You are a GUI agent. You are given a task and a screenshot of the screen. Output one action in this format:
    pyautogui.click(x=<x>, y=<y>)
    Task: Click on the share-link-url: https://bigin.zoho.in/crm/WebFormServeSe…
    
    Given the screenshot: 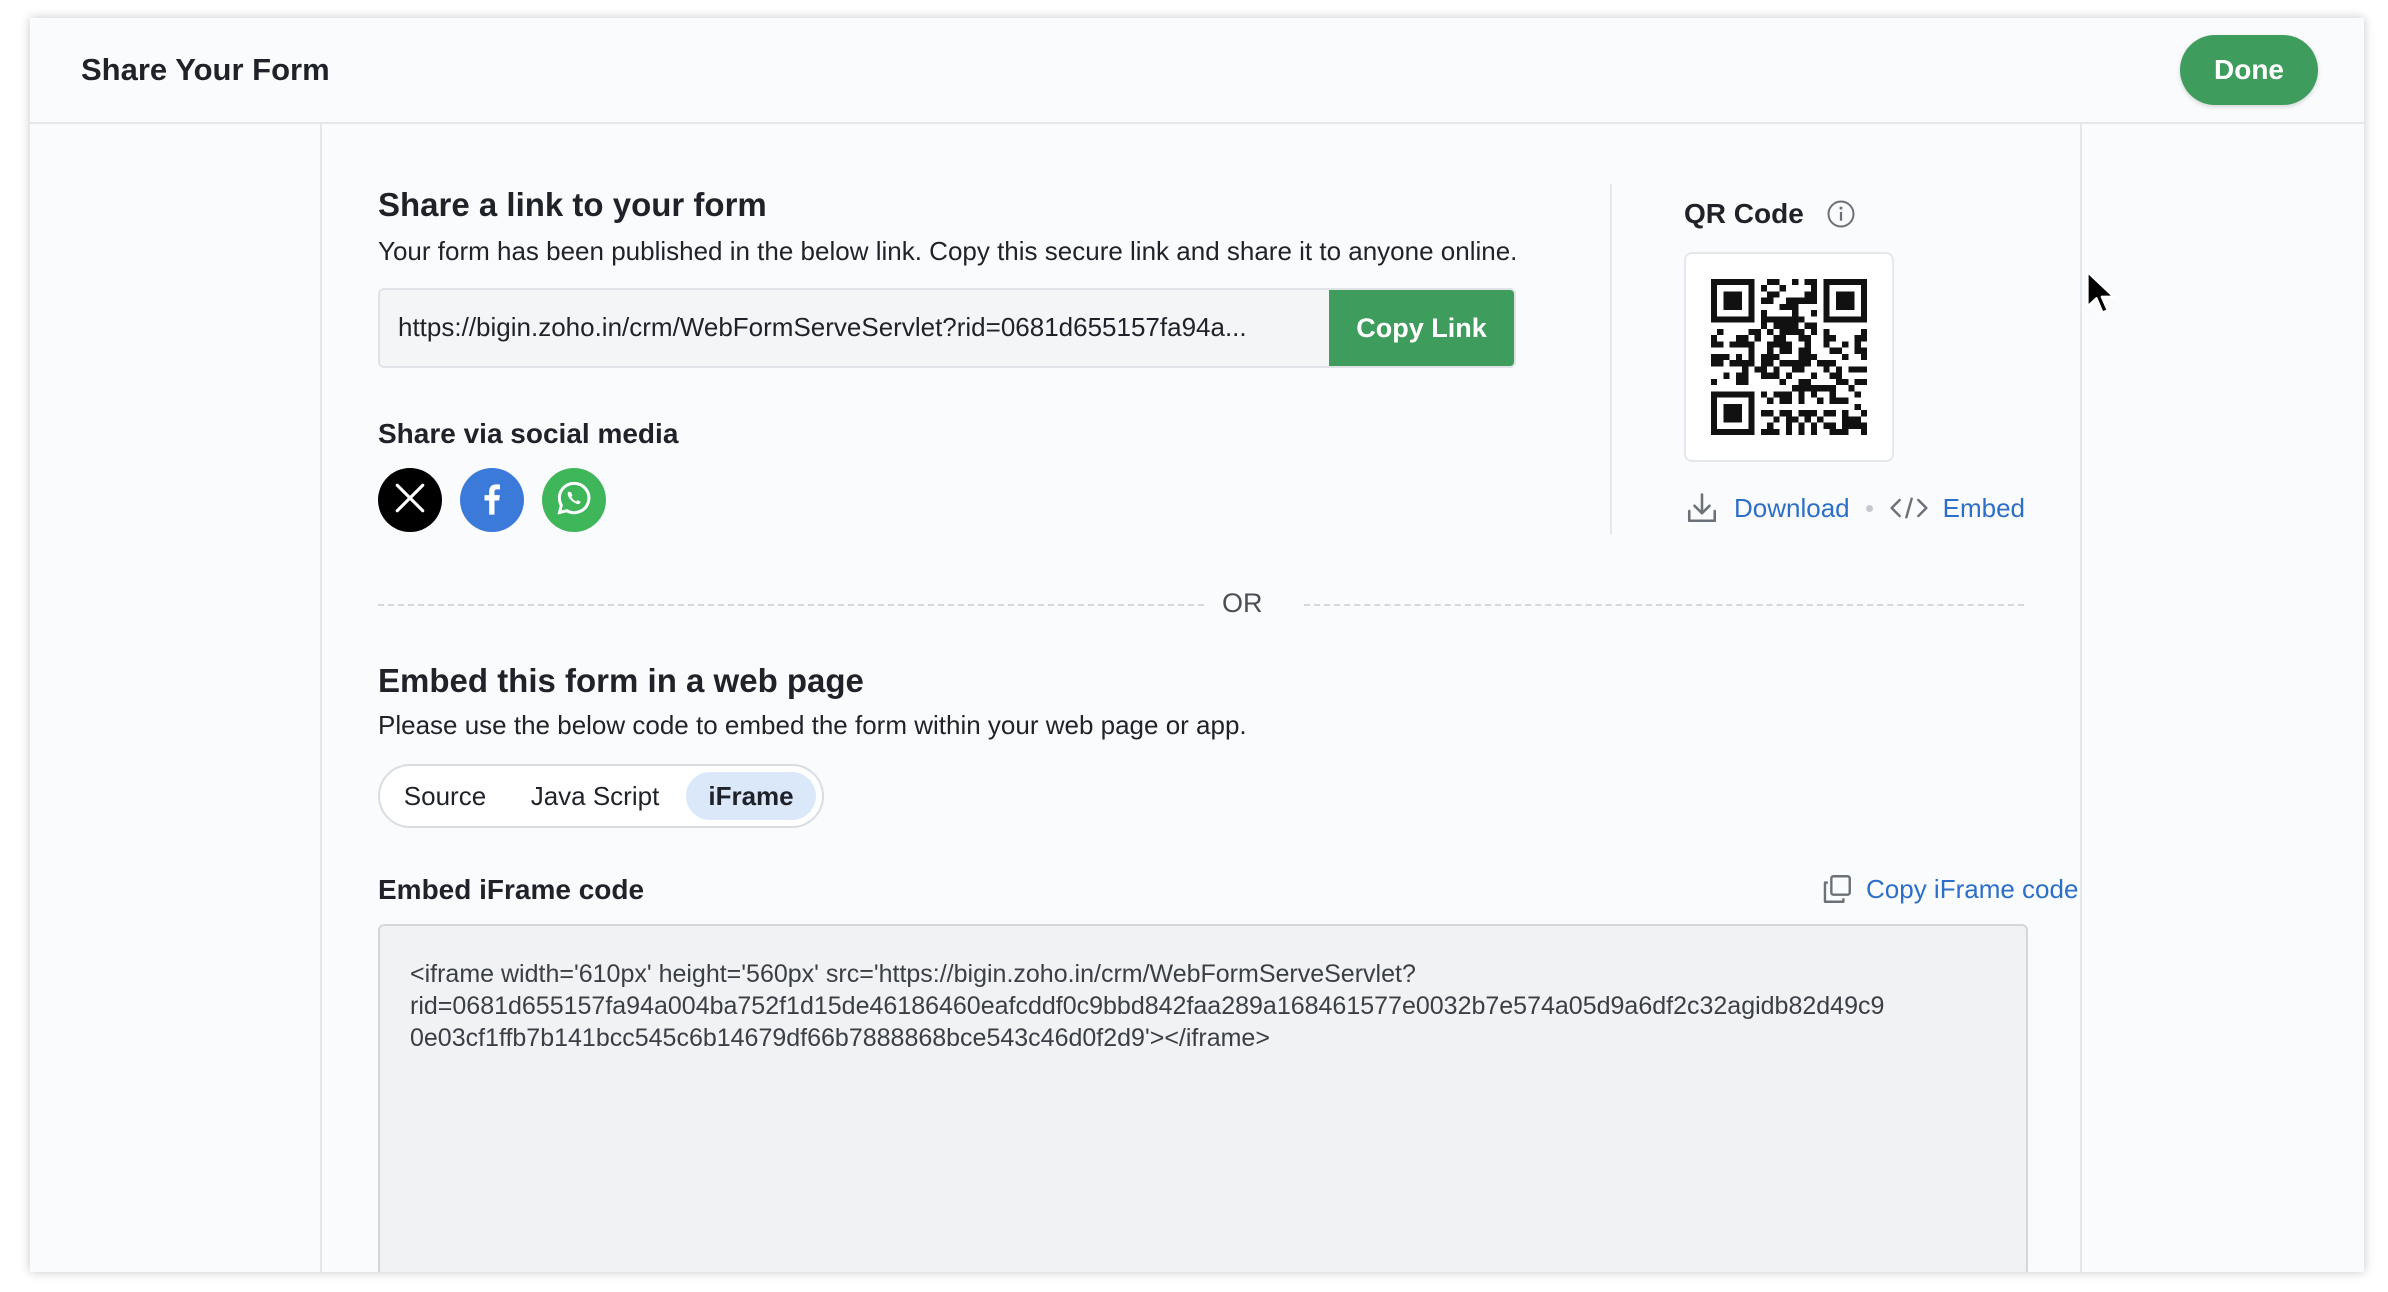 What is the action you would take?
    pyautogui.click(x=822, y=327)
    